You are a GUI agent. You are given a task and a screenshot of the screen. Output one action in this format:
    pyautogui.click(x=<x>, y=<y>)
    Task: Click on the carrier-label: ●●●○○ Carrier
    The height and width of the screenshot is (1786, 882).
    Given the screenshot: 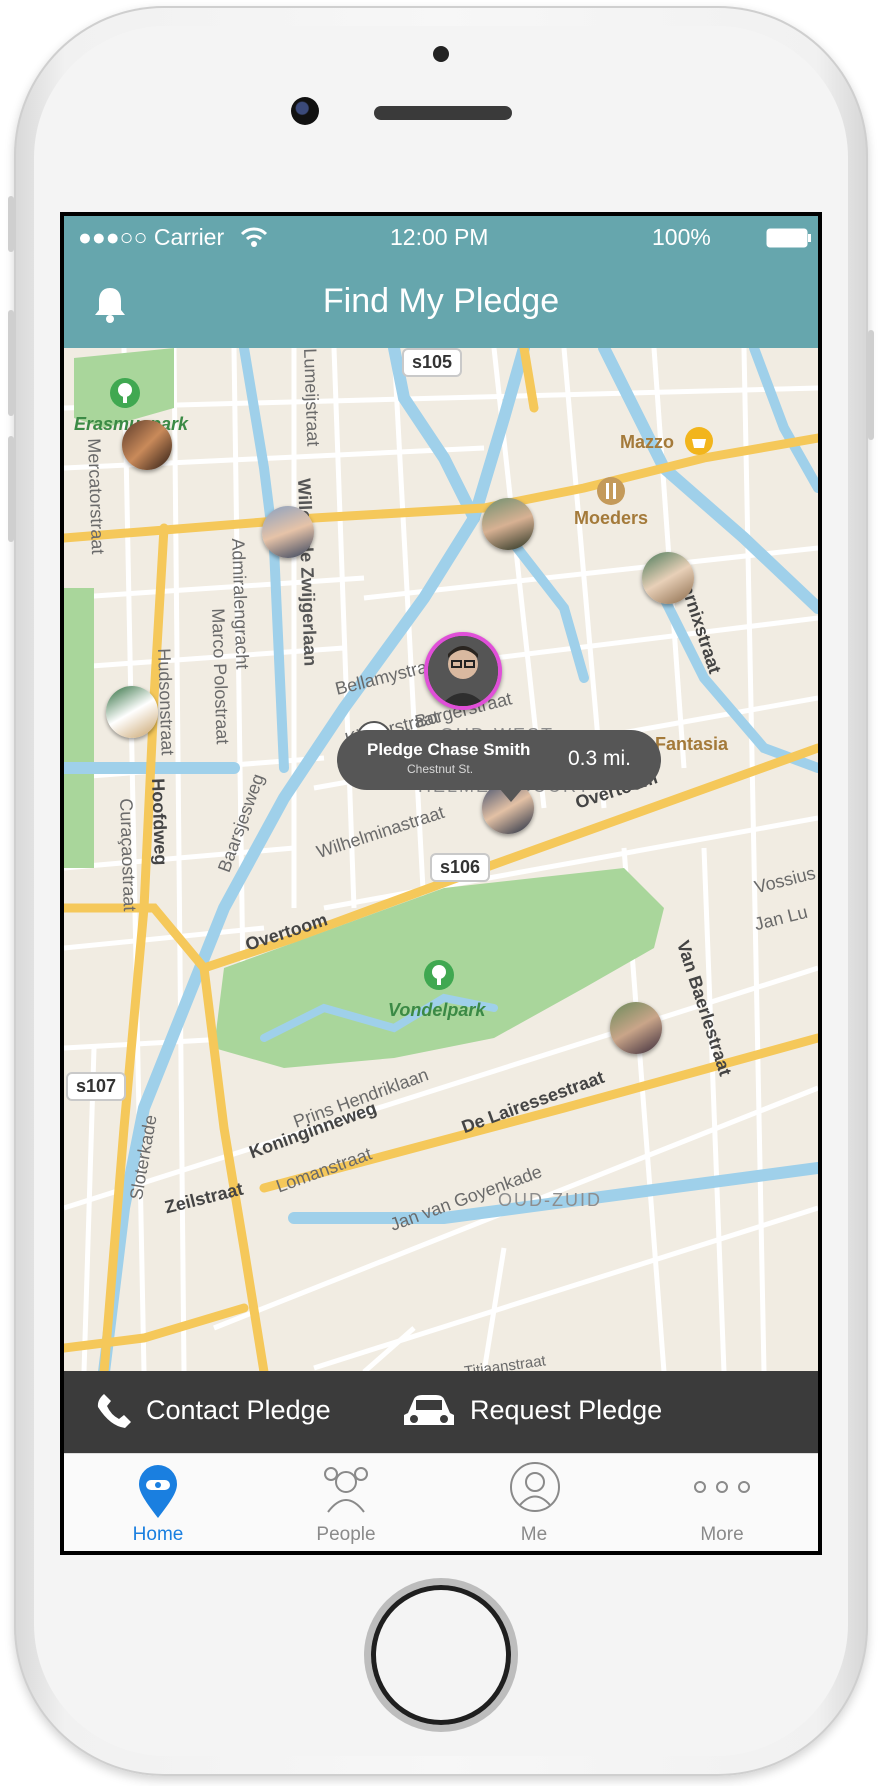 What is the action you would take?
    pyautogui.click(x=151, y=237)
    